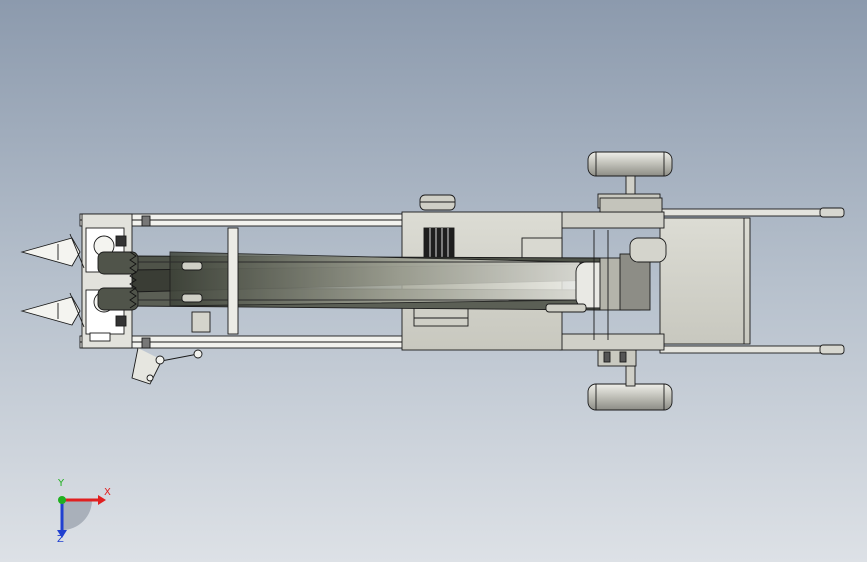 This screenshot has width=867, height=562. What do you see at coordinates (107, 281) in the screenshot?
I see `front-bracket` at bounding box center [107, 281].